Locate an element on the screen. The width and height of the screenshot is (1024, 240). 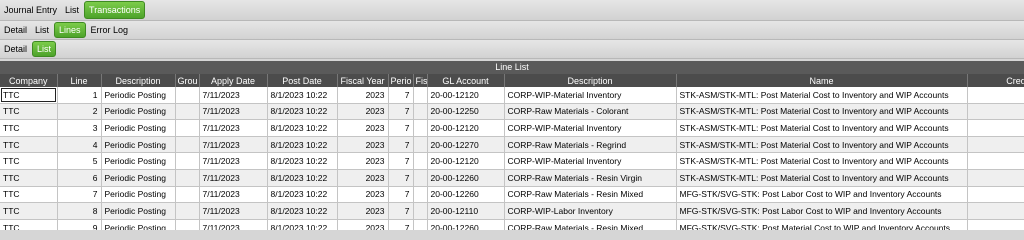
column-header: Grou is located at coordinates (187, 80).